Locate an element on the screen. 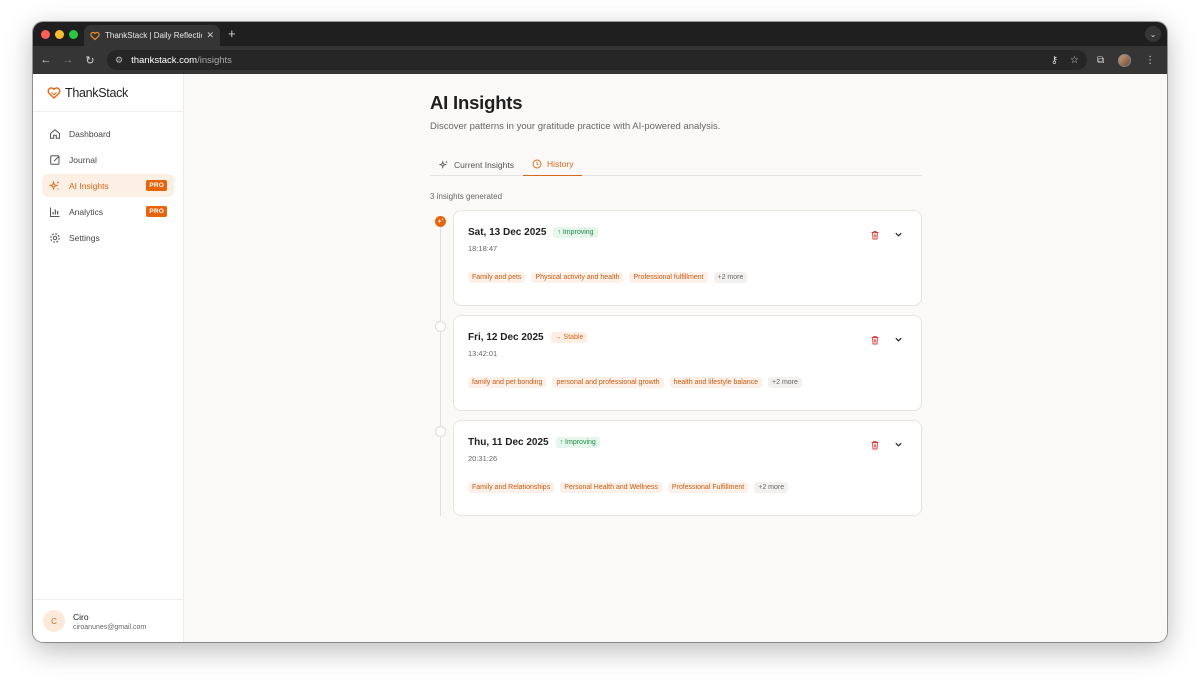  insights-tabs: Current Insights History is located at coordinates (676, 164).